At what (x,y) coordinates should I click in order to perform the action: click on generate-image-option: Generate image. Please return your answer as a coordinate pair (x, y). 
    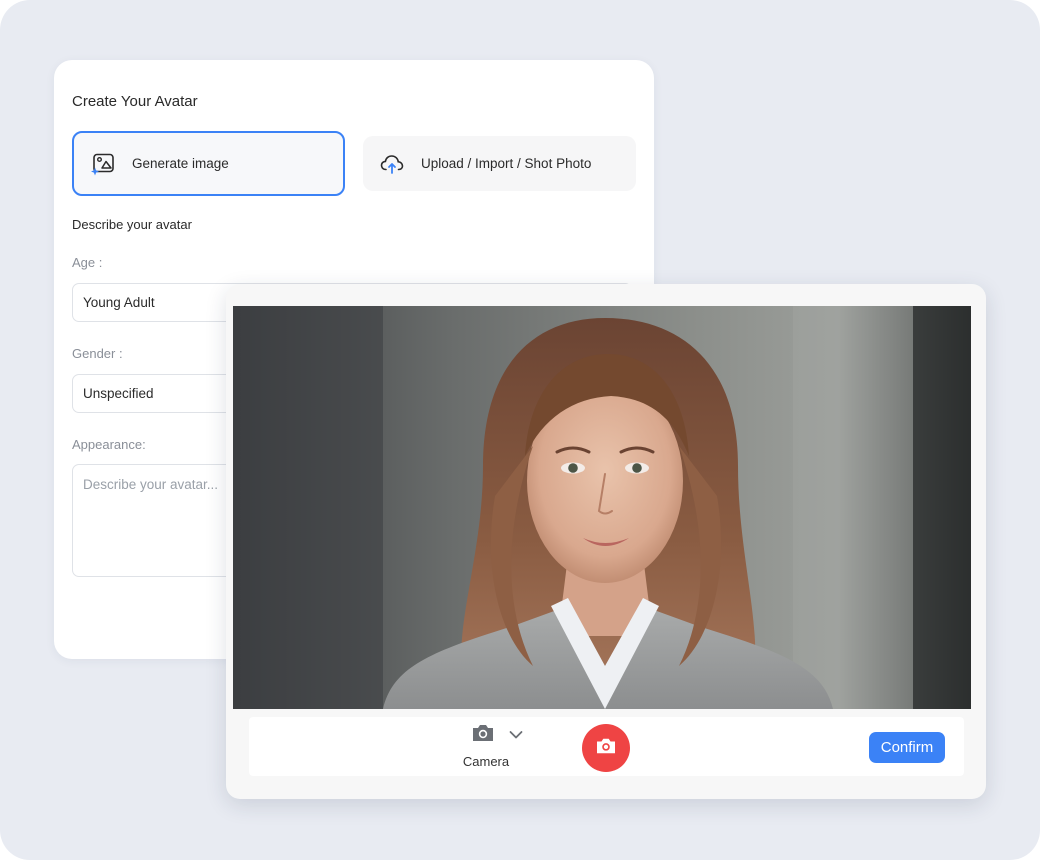
    Looking at the image, I should click on (208, 163).